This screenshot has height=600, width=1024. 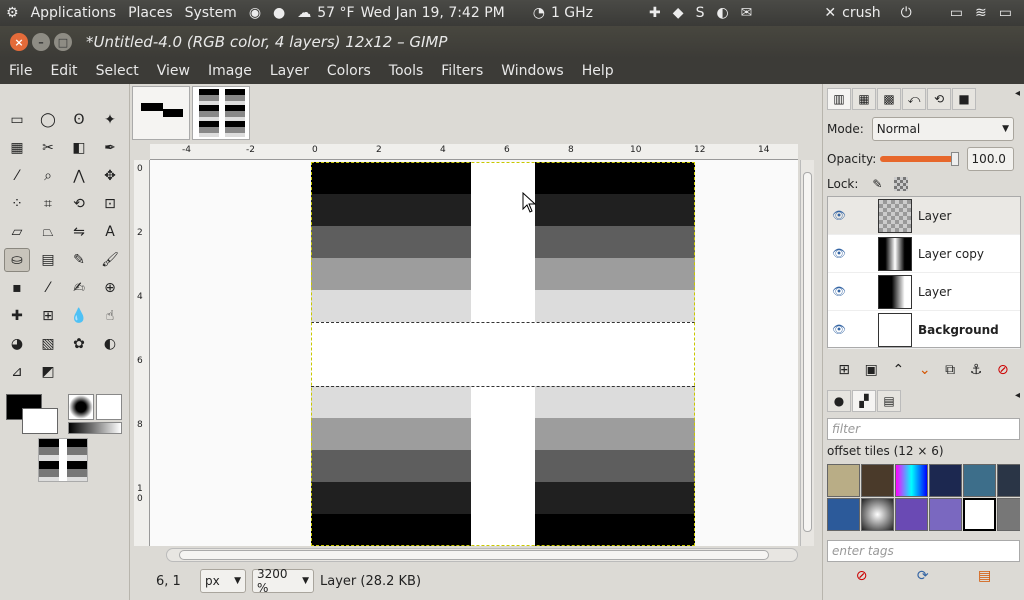 I want to click on blend-tool-icon: ▤, so click(x=48, y=260).